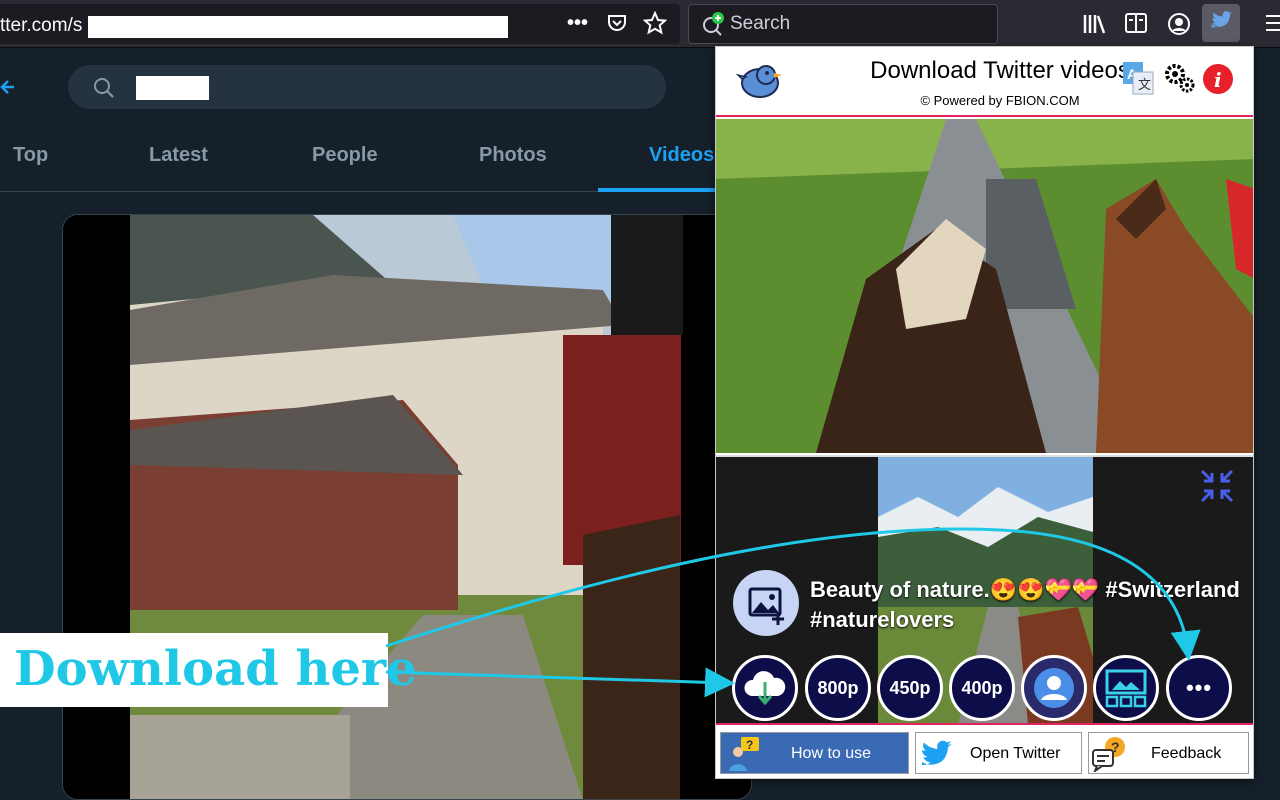 The image size is (1280, 800). Describe the element at coordinates (793, 612) in the screenshot. I see `annotation-arrows` at that location.